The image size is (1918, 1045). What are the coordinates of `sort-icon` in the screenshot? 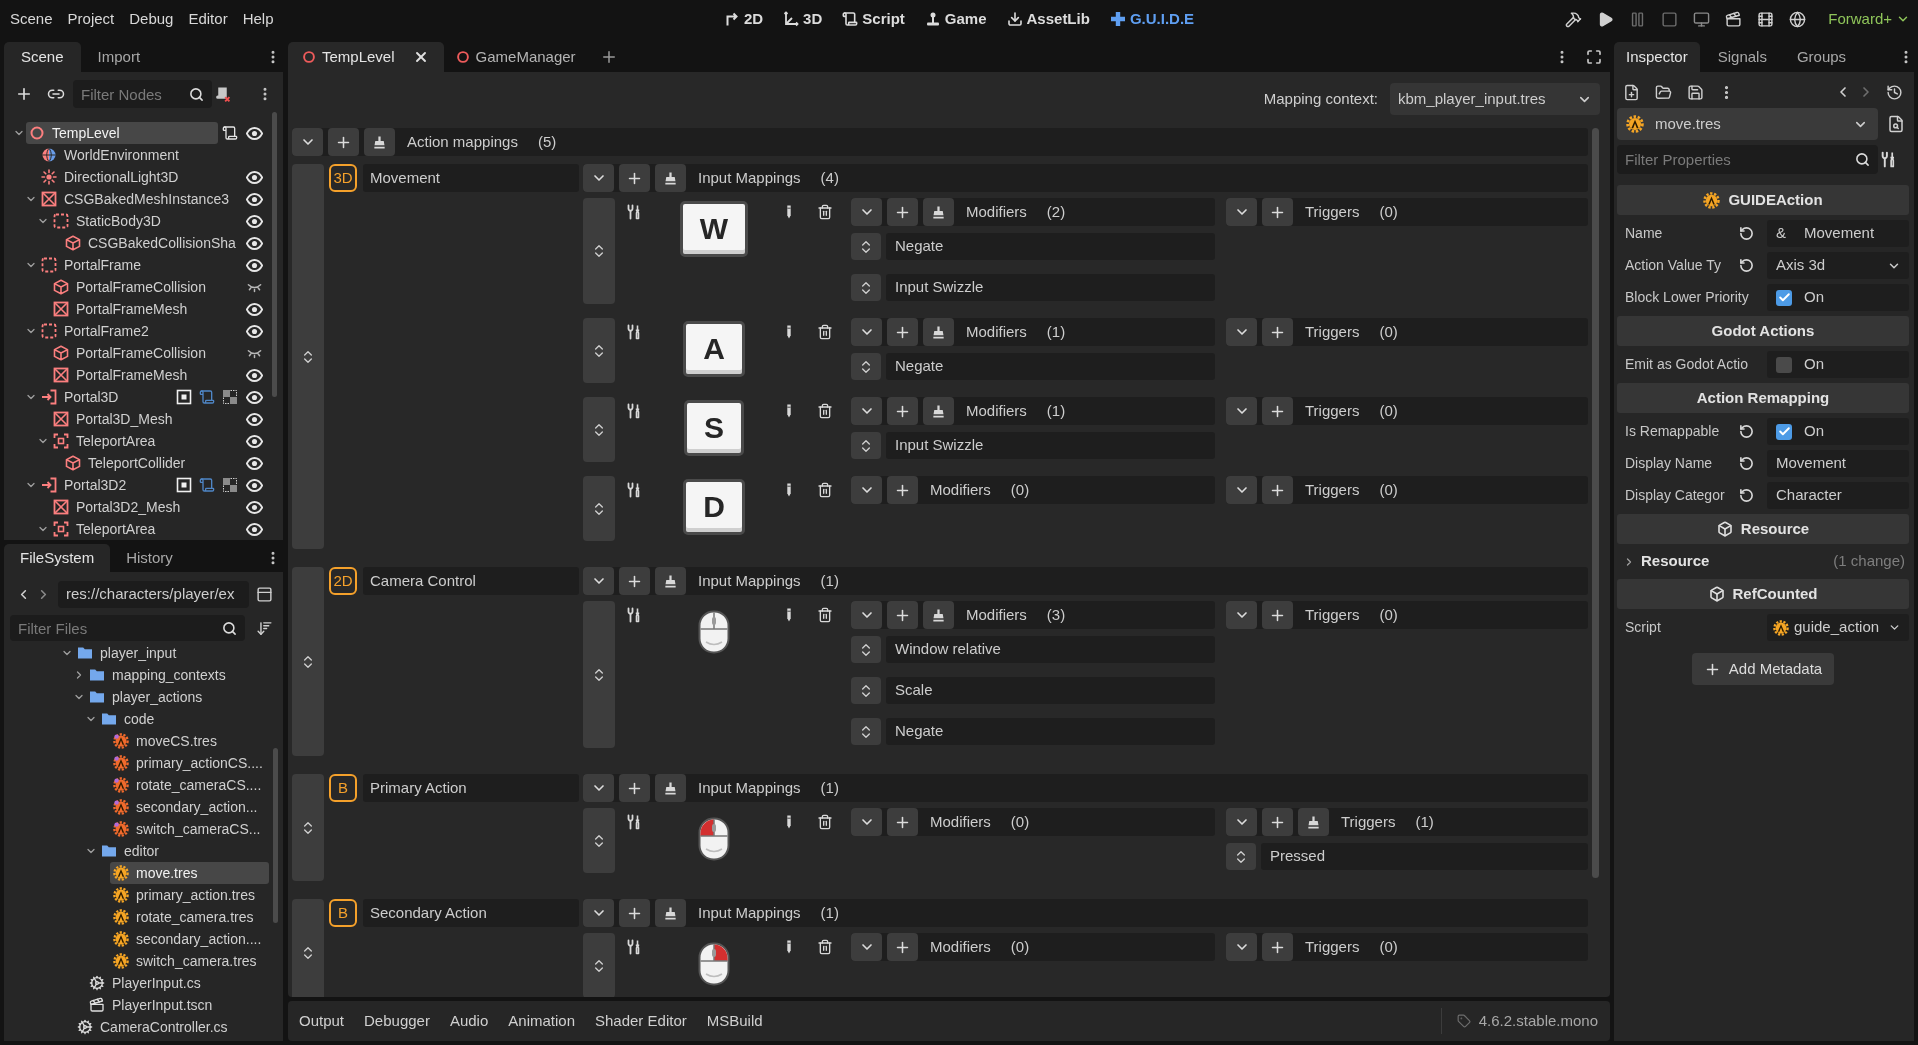 It's located at (264, 628).